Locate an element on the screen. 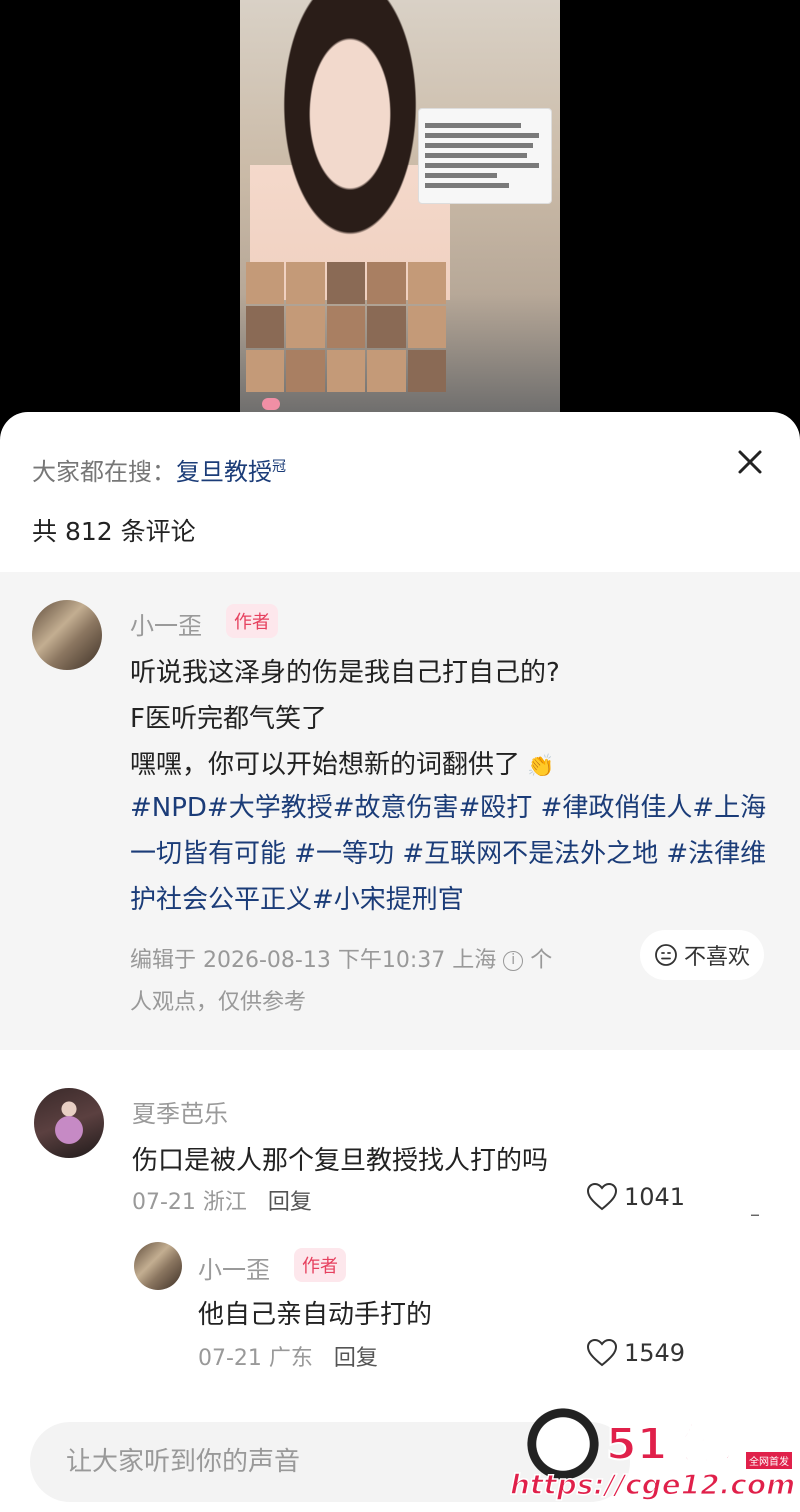  comment-text-line-2: F医听完都气笑了 is located at coordinates (228, 719).